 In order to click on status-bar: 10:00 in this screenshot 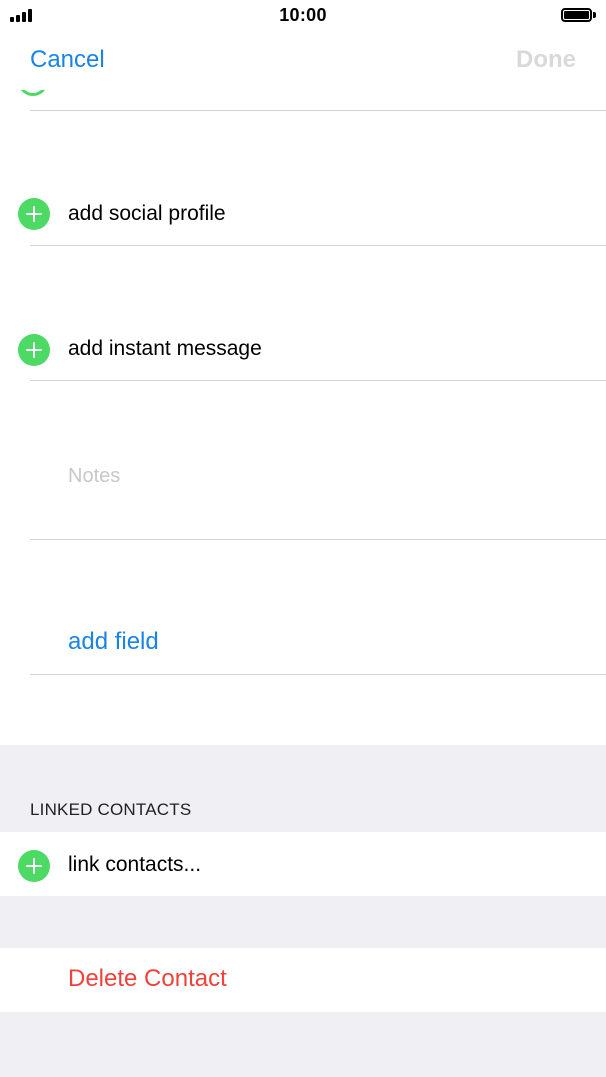, I will do `click(303, 15)`.